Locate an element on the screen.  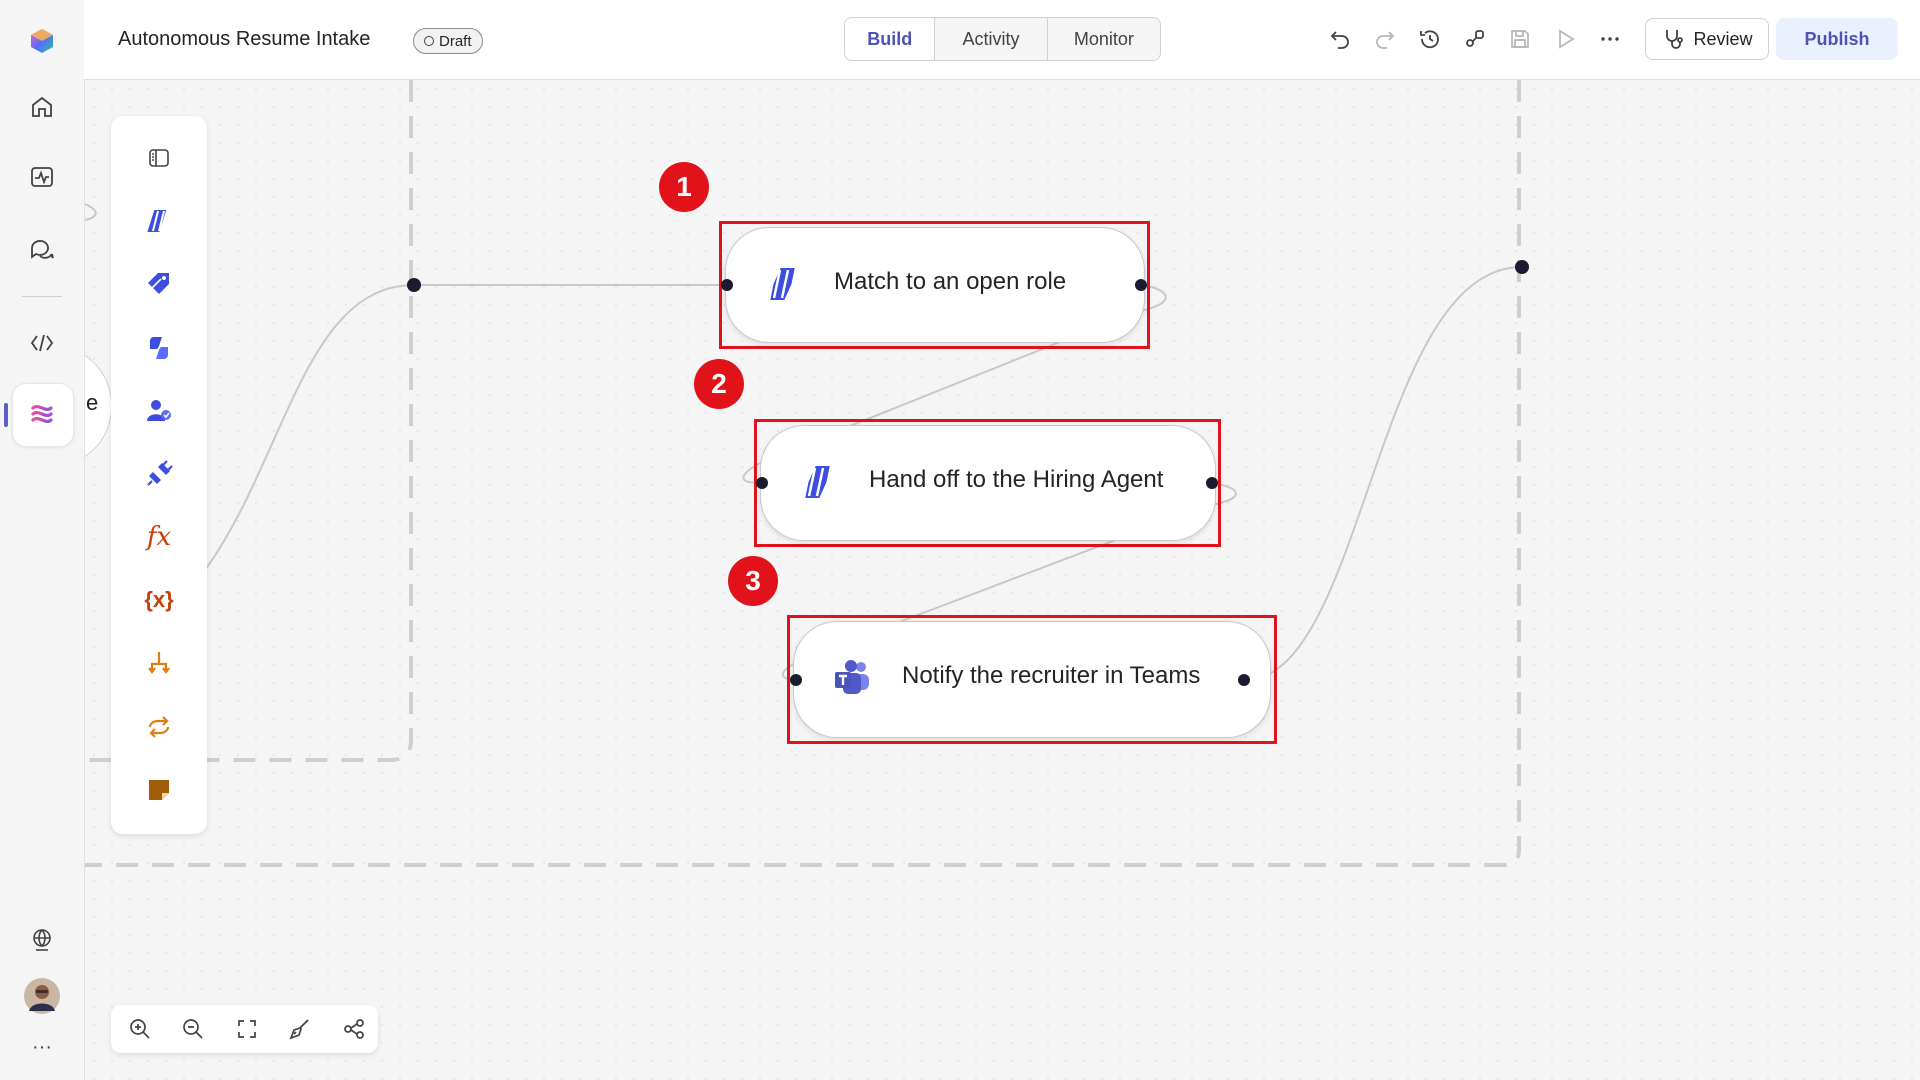
status-badge: Draft is located at coordinates (448, 41).